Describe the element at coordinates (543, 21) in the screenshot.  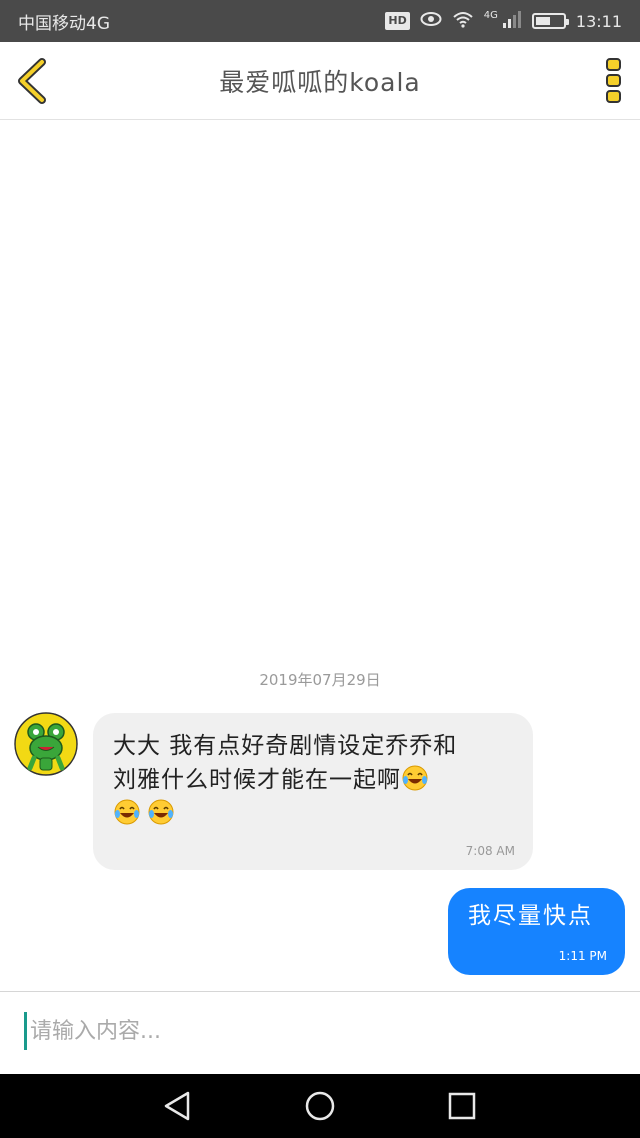
I see `battery-level` at that location.